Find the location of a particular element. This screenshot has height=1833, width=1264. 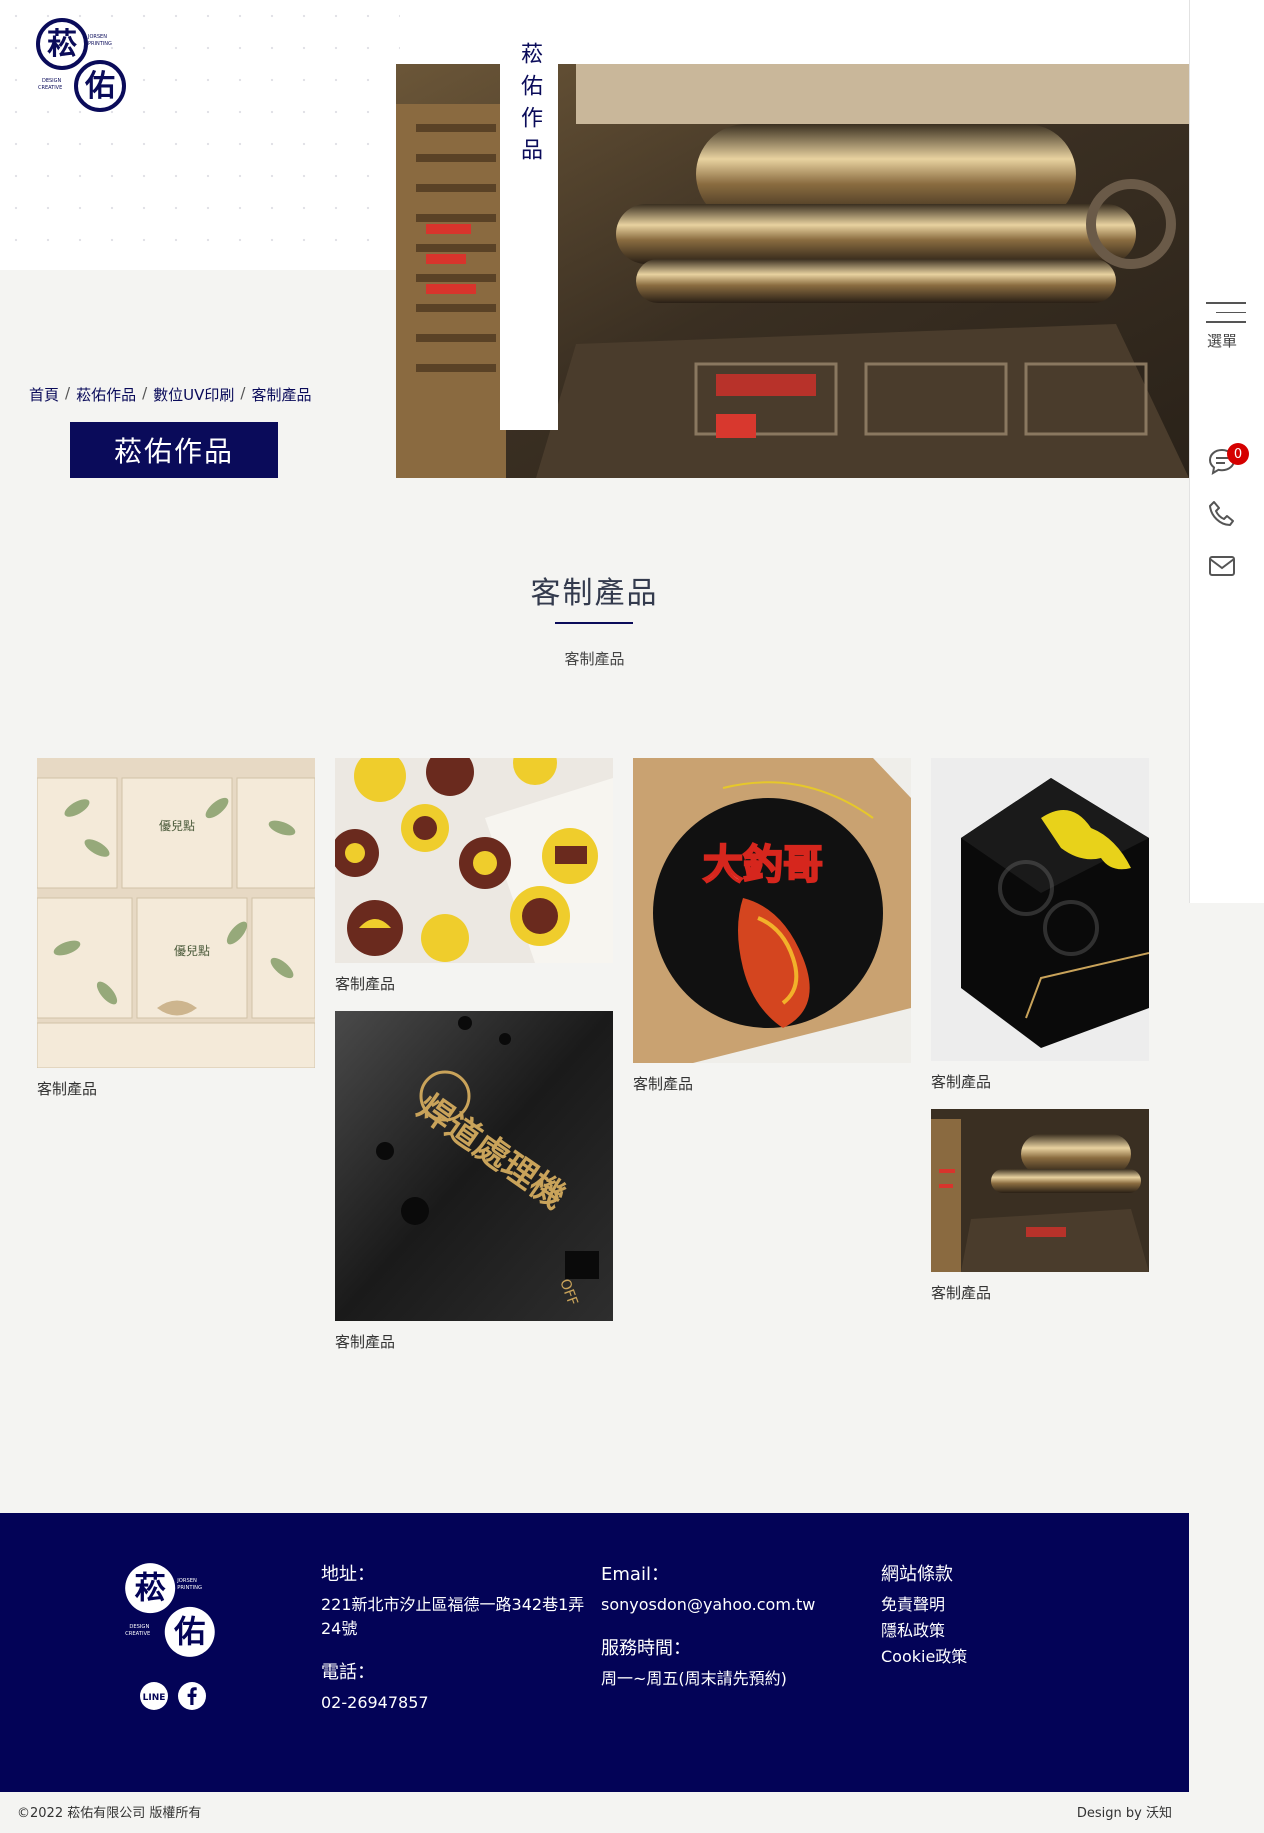

email-label: Email： is located at coordinates (635, 1574).